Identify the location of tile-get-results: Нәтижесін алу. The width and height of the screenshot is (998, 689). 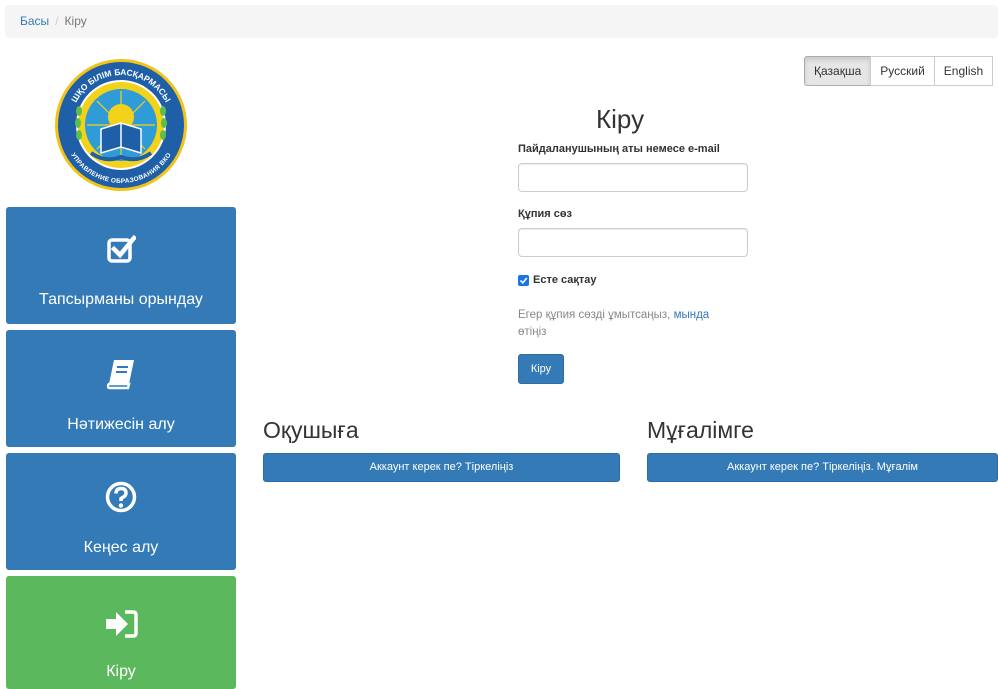
(121, 388).